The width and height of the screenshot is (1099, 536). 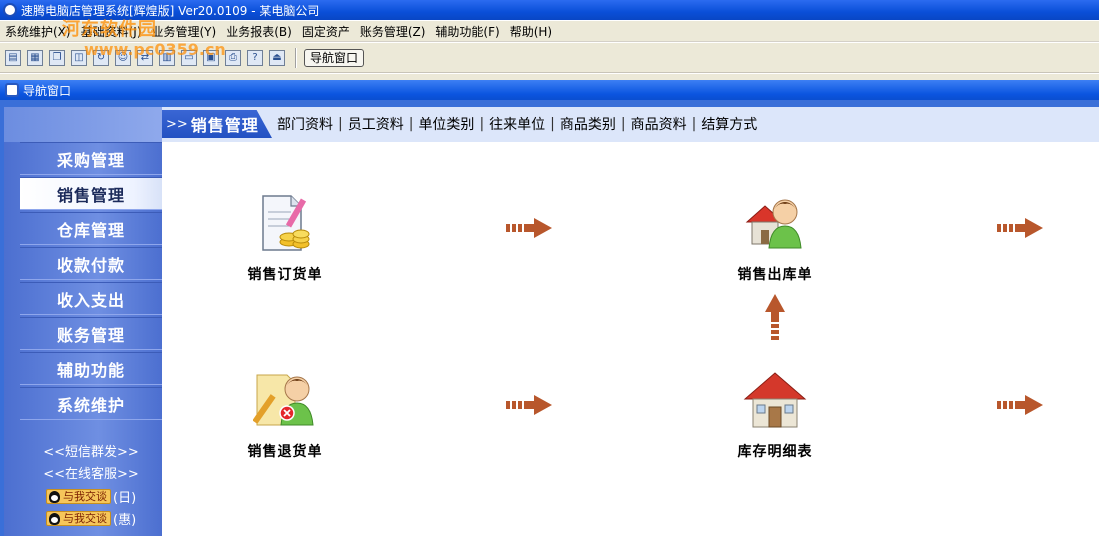 What do you see at coordinates (145, 57) in the screenshot?
I see `transfer-icon: ⇄` at bounding box center [145, 57].